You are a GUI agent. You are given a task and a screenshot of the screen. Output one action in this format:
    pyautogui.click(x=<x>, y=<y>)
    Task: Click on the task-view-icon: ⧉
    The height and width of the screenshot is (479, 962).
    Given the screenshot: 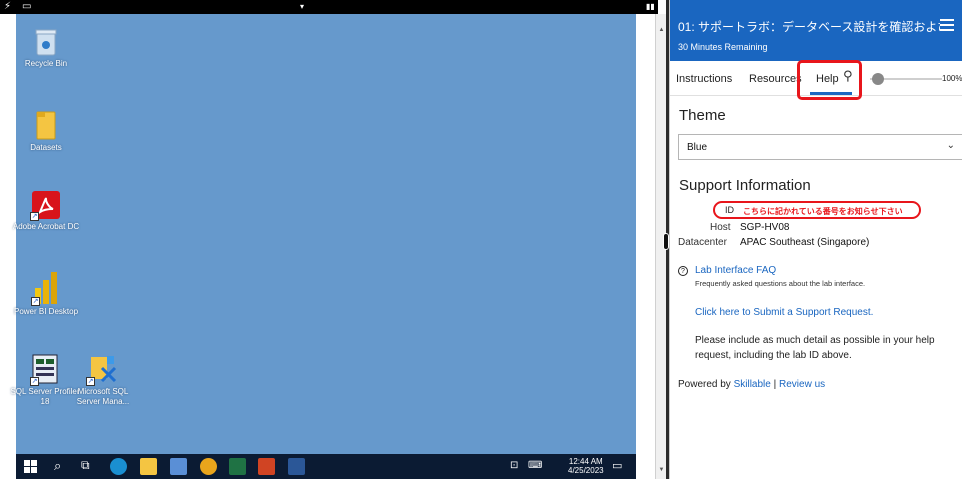 What is the action you would take?
    pyautogui.click(x=85, y=465)
    